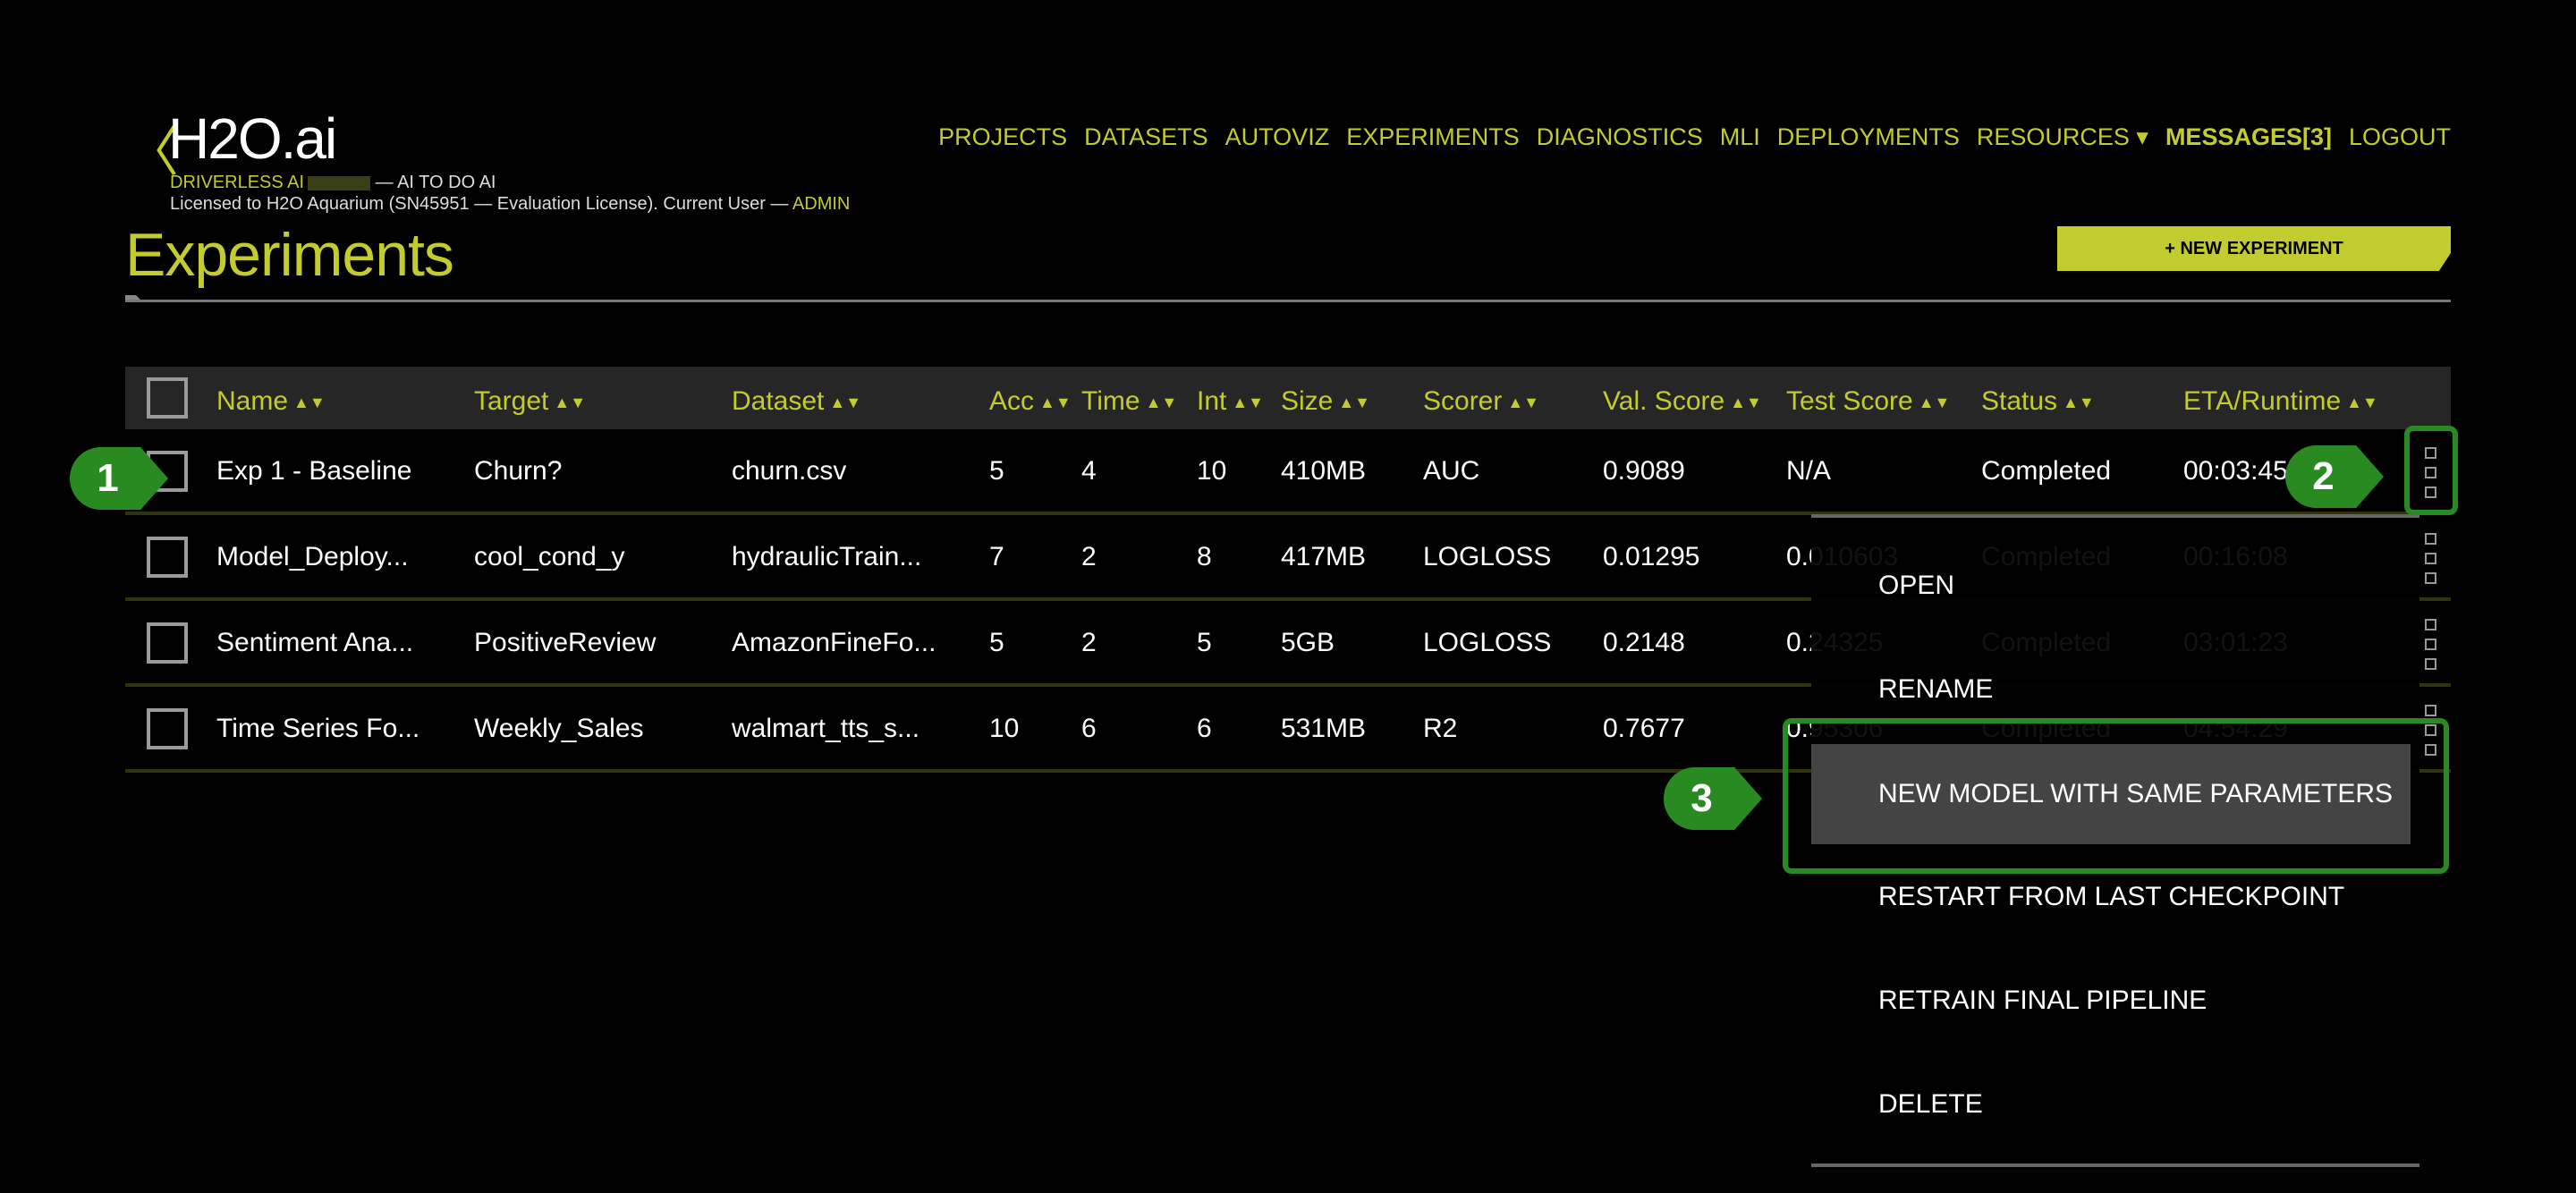  I want to click on column-label: Status, so click(2019, 401).